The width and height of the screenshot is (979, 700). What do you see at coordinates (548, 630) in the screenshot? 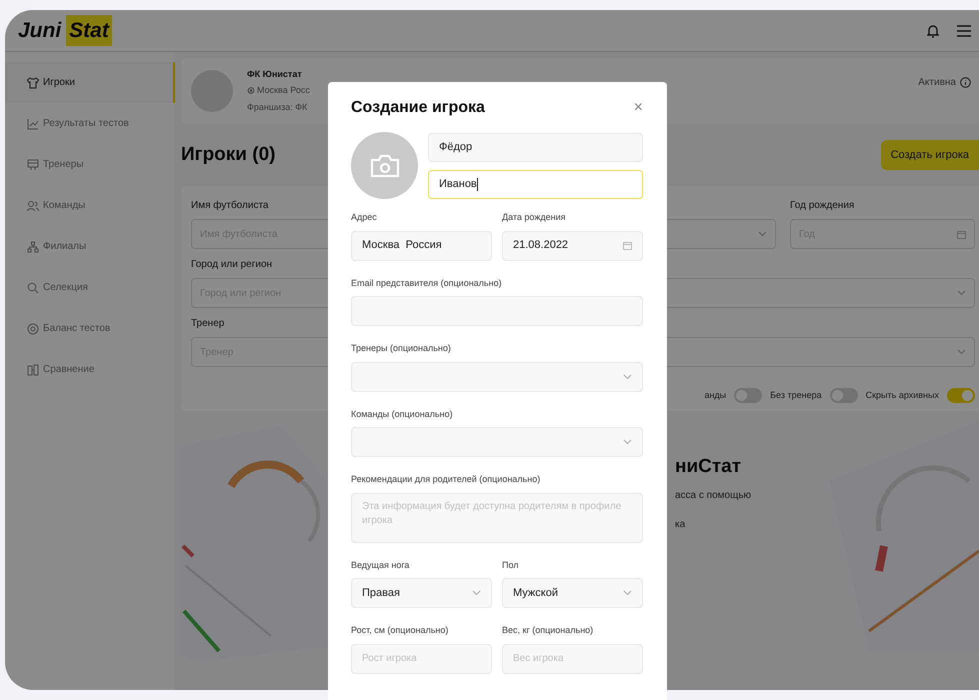
I see `field-label: Вес, кг (опционально)` at bounding box center [548, 630].